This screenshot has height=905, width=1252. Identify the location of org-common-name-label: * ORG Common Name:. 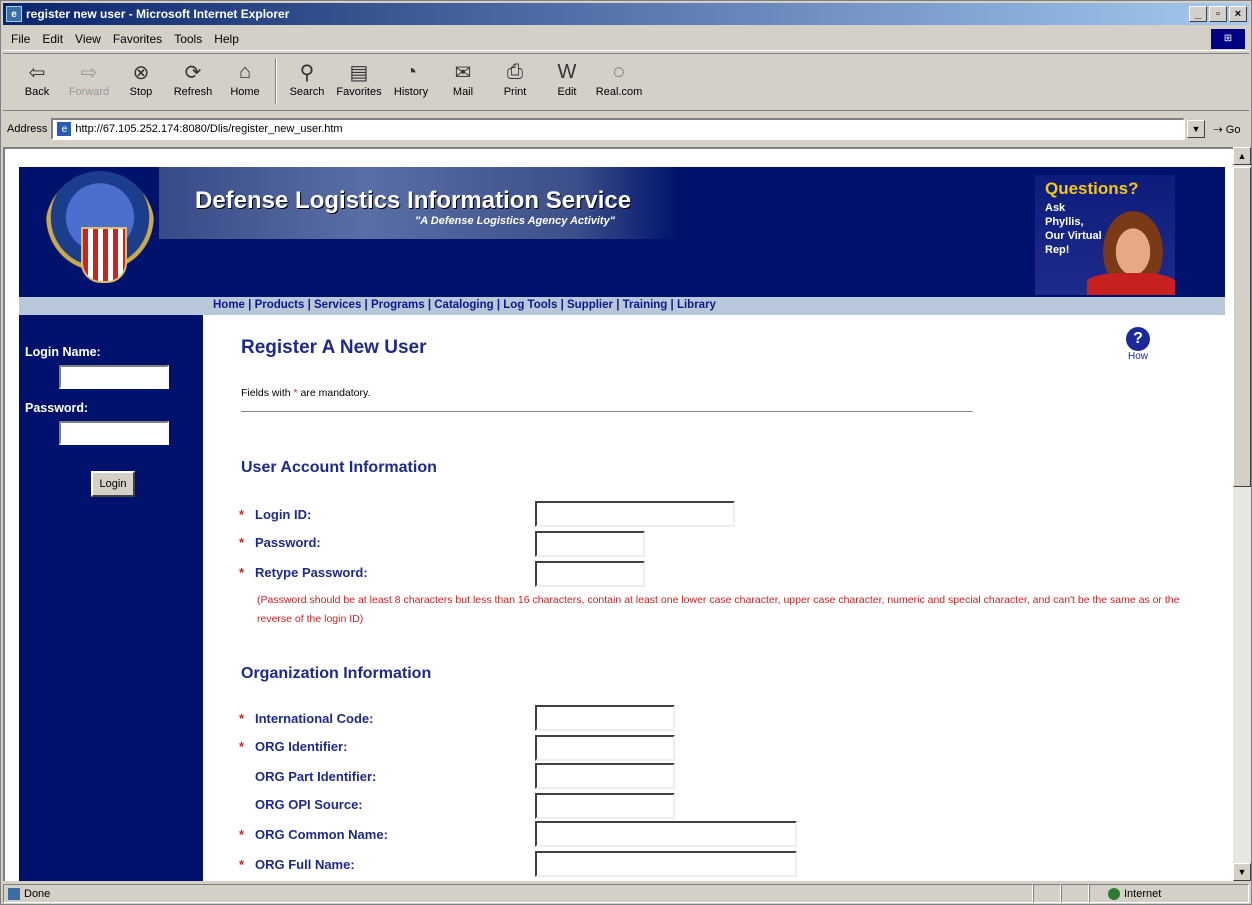
(313, 834).